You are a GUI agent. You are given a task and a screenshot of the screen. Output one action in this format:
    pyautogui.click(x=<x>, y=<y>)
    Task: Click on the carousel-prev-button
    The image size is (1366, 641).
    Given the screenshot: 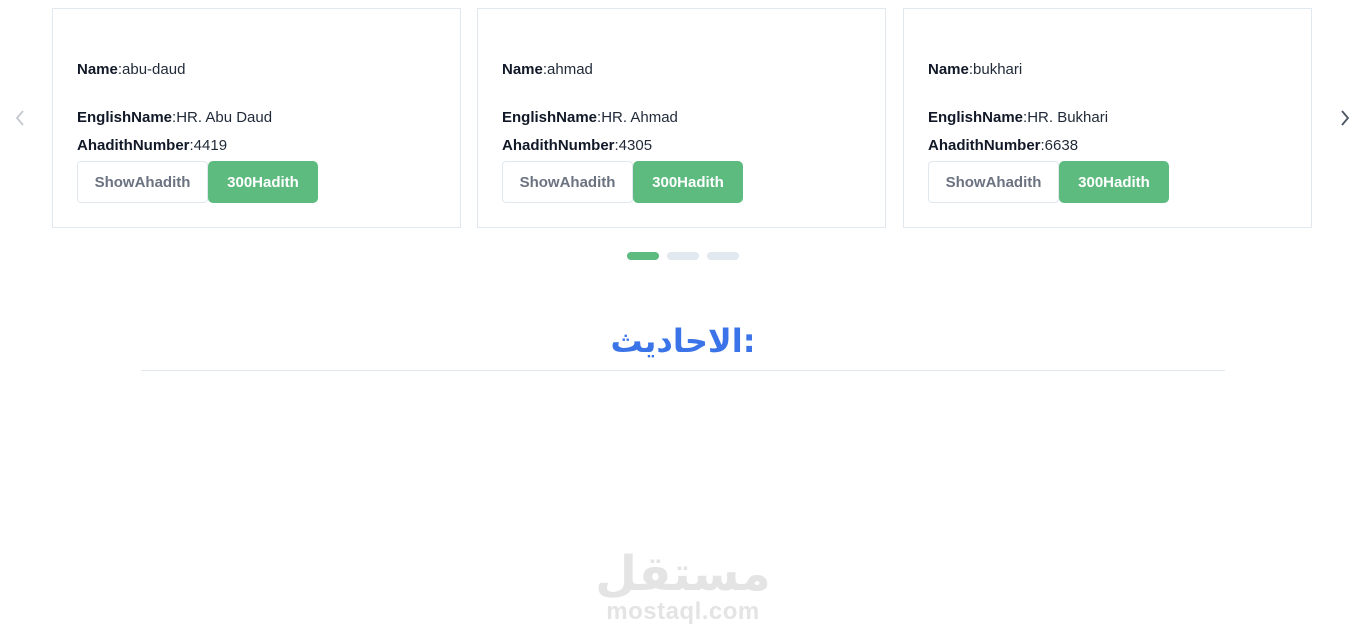 What is the action you would take?
    pyautogui.click(x=20, y=118)
    